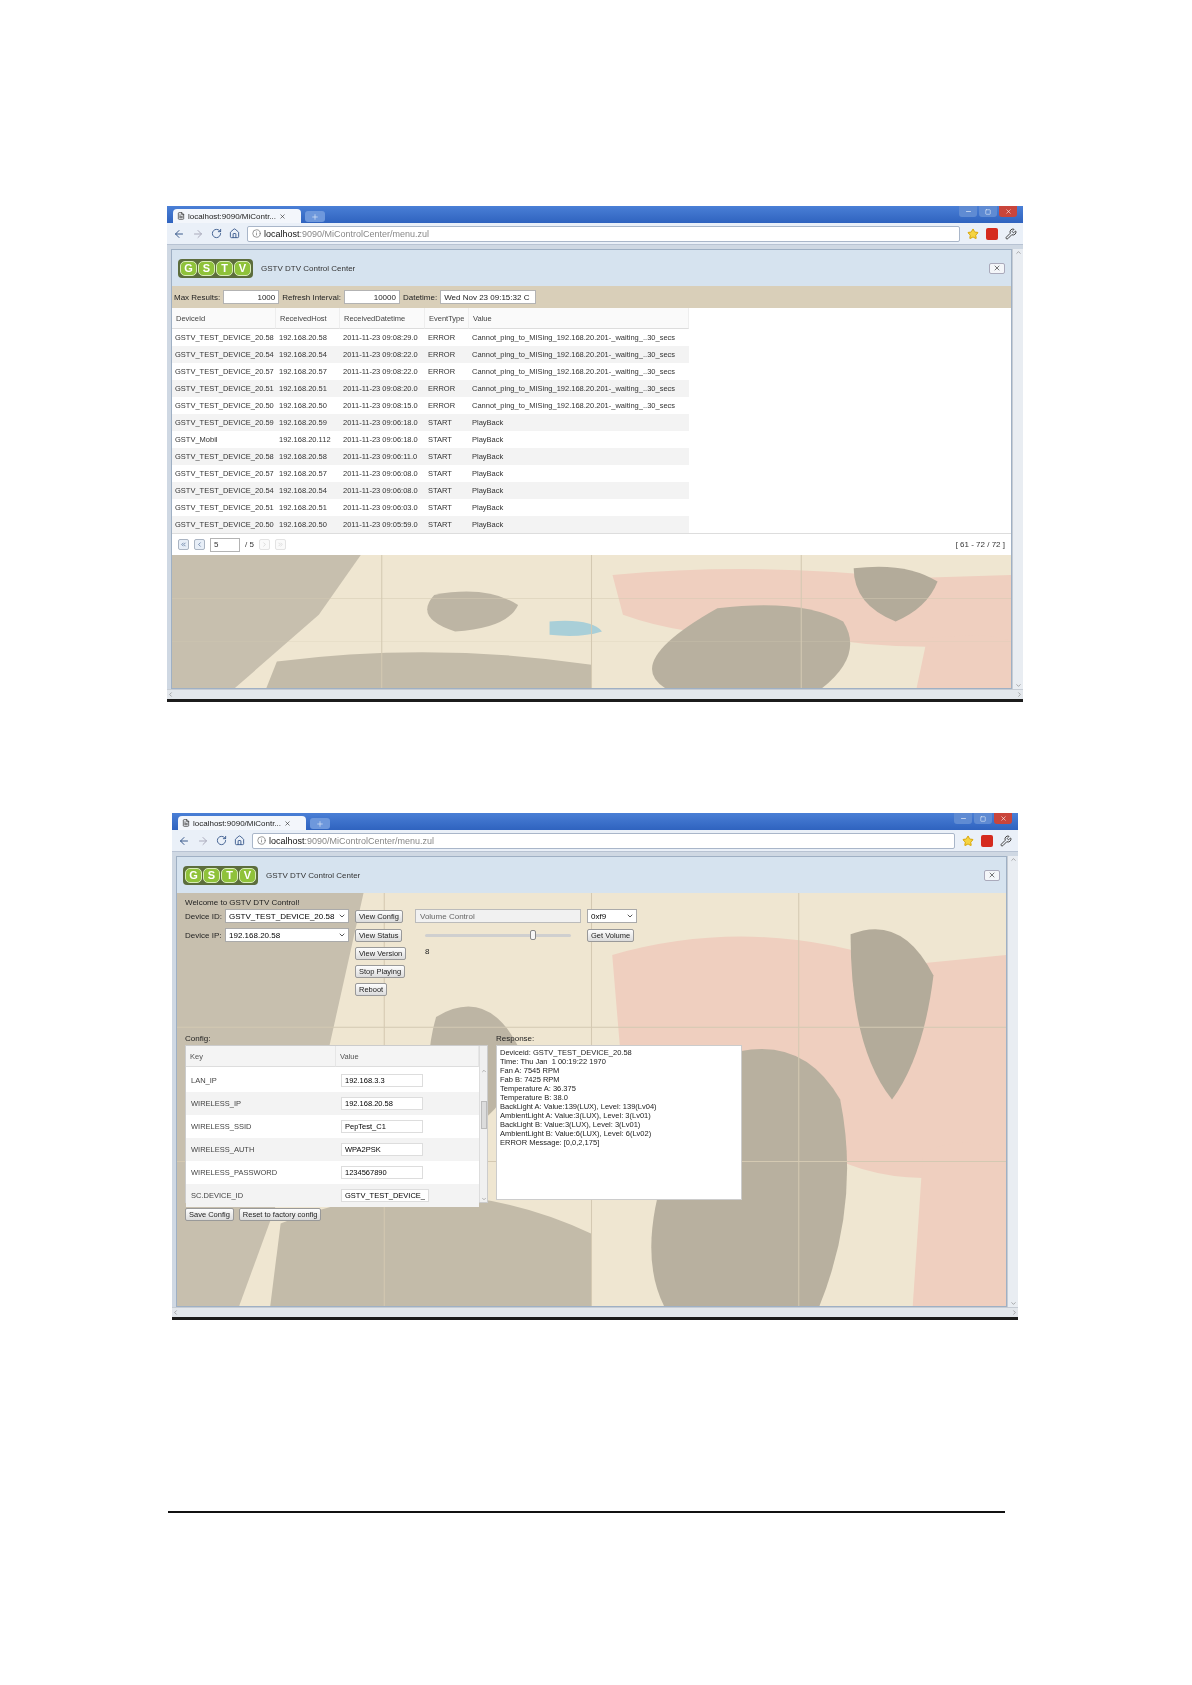 The width and height of the screenshot is (1192, 1685). I want to click on page-field: 5, so click(225, 544).